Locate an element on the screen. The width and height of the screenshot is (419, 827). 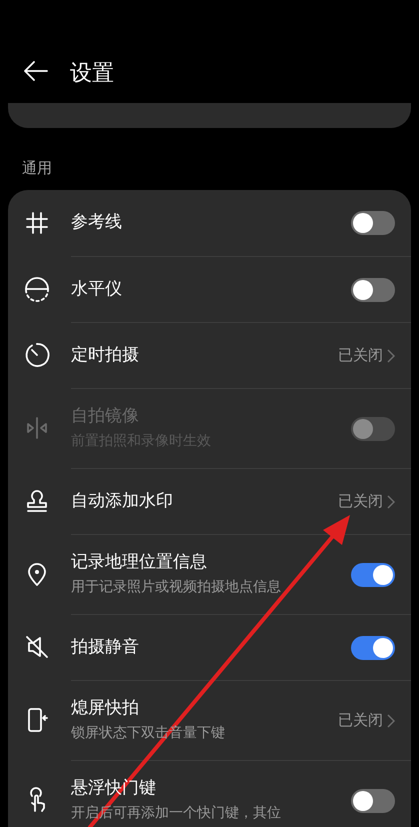
row-title: 悬浮快门键 is located at coordinates (113, 789).